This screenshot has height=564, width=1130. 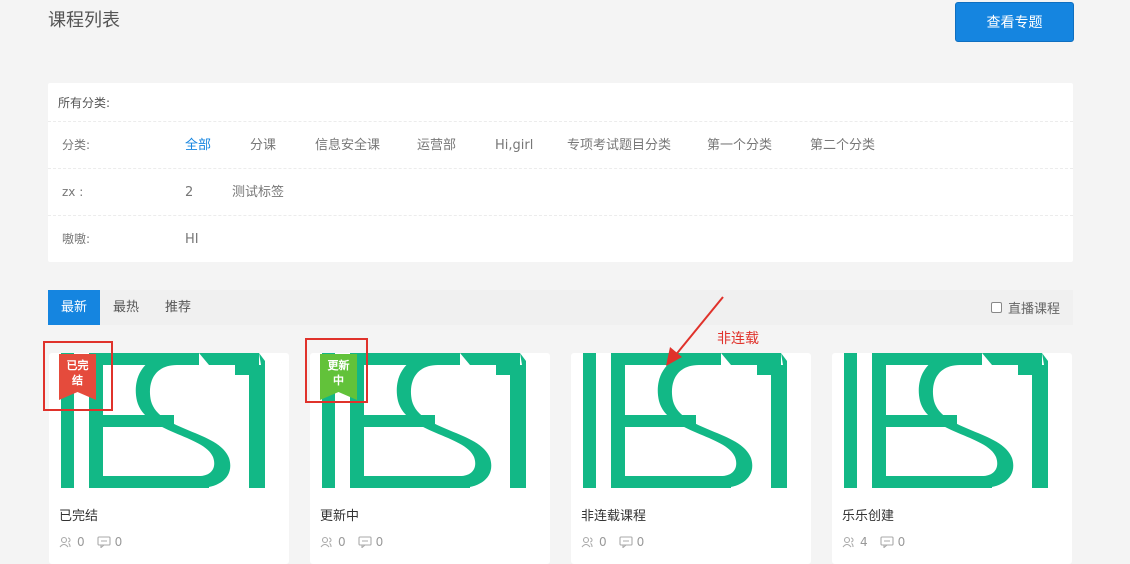 What do you see at coordinates (514, 145) in the screenshot?
I see `category-option: Hi,girl` at bounding box center [514, 145].